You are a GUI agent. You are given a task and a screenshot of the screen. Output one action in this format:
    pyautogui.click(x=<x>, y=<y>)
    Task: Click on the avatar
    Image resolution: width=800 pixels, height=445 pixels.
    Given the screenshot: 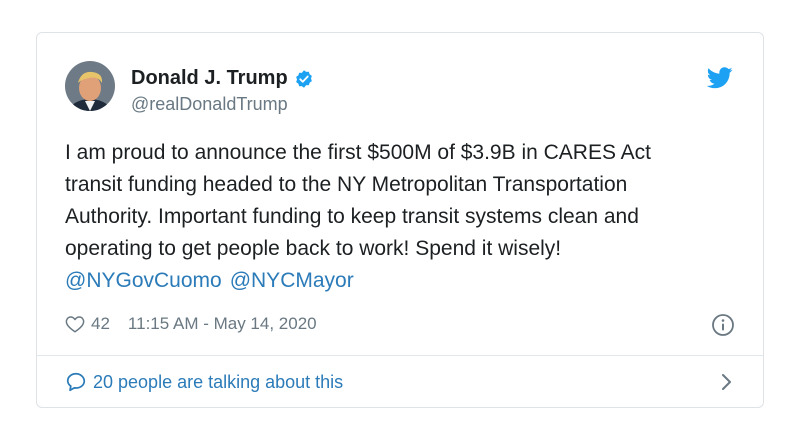 What is the action you would take?
    pyautogui.click(x=90, y=86)
    